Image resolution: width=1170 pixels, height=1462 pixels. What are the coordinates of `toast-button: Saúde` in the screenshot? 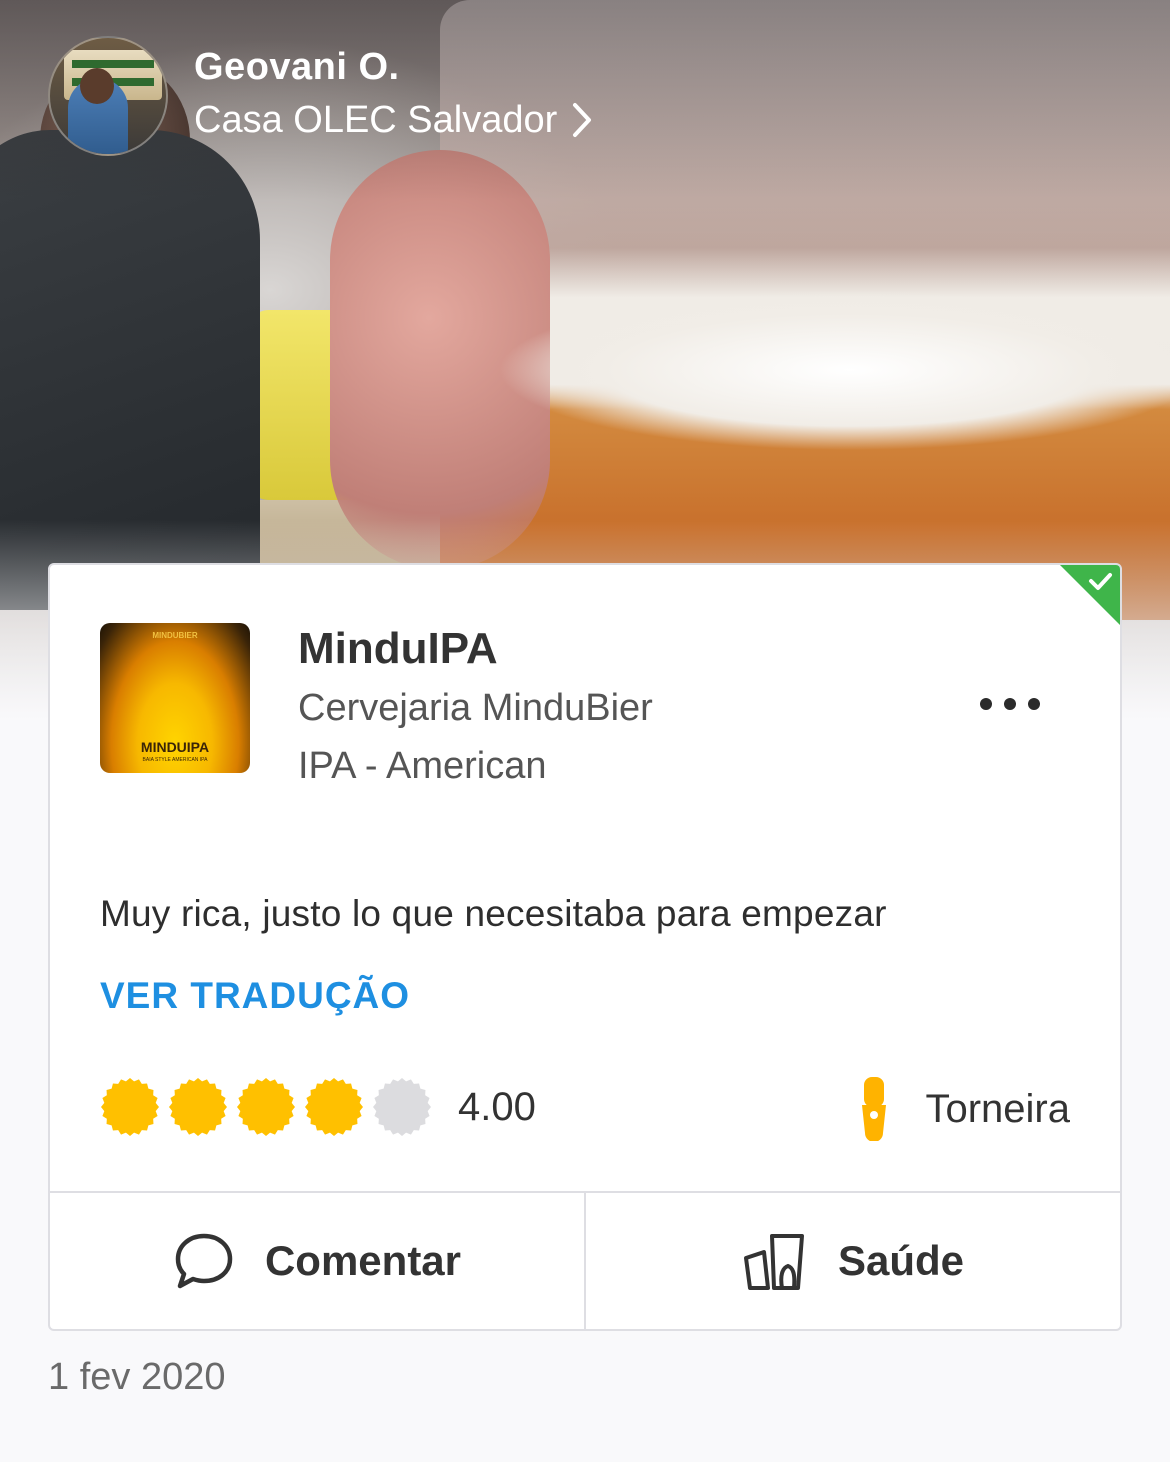 It's located at (852, 1261).